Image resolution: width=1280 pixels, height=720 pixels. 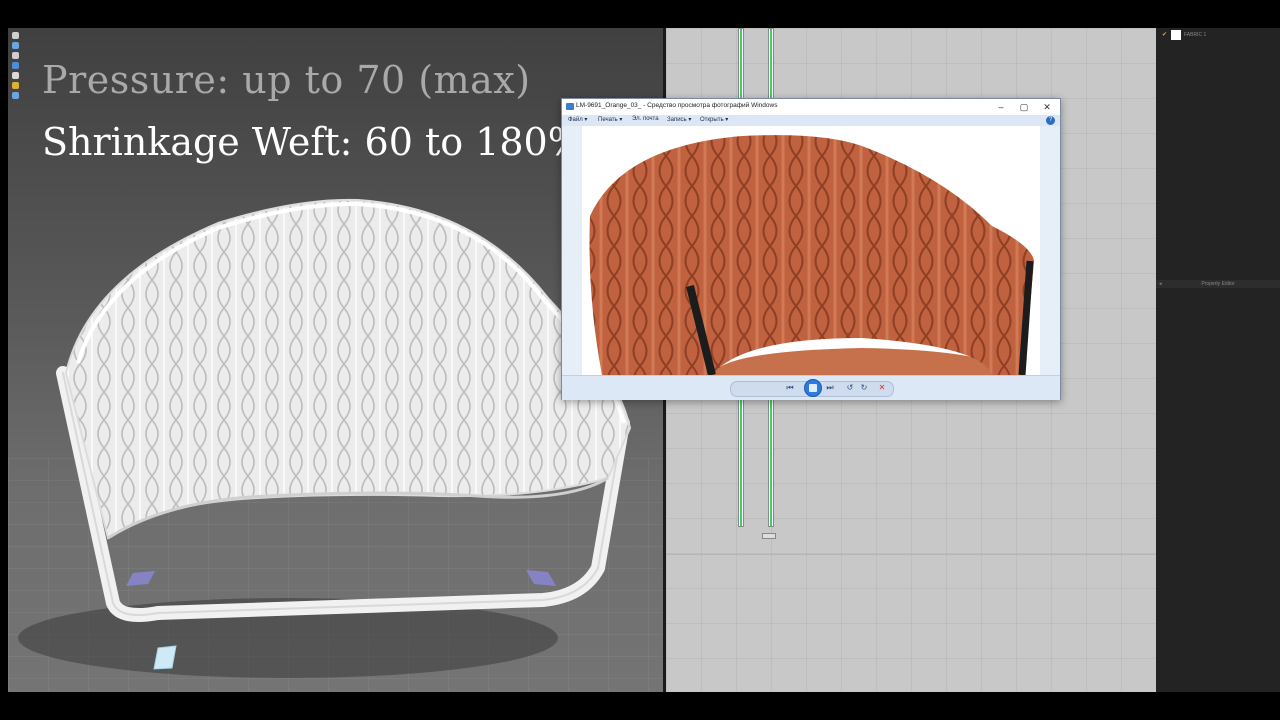 I want to click on baseline, so click(x=911, y=554).